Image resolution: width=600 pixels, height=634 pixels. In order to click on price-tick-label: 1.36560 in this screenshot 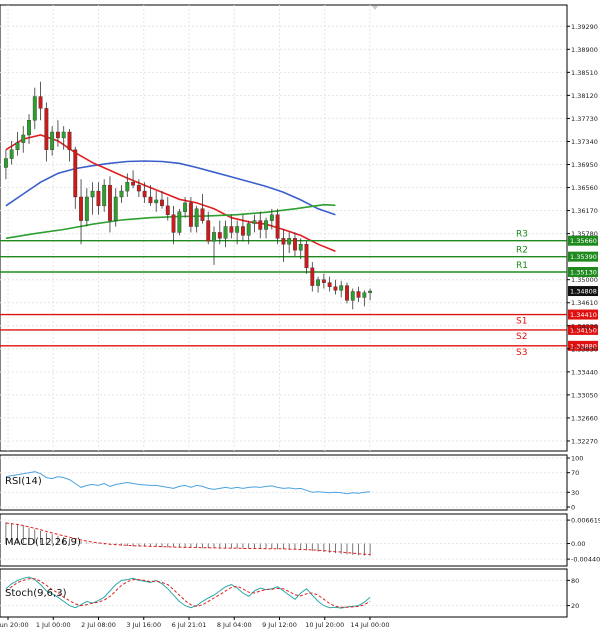, I will do `click(584, 188)`.